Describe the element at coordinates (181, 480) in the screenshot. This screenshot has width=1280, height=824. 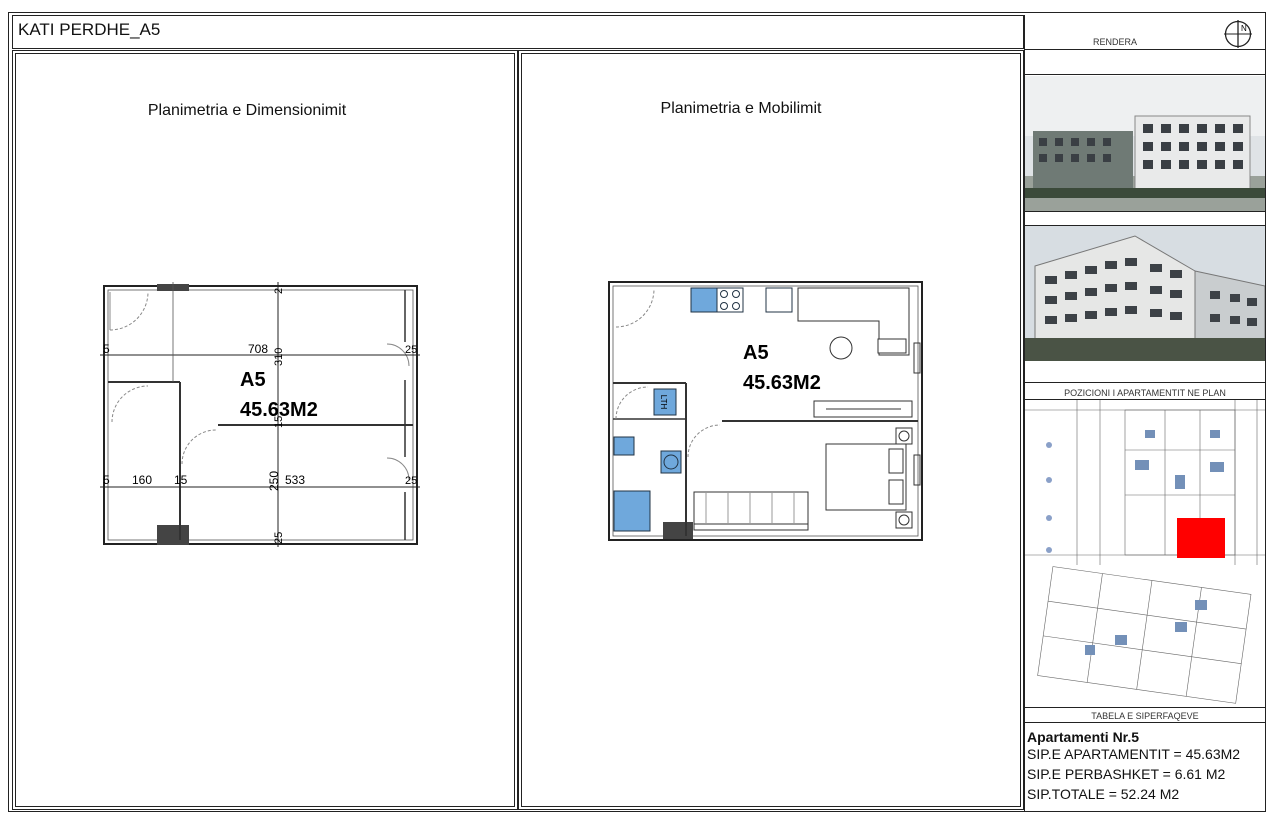
I see `dim-label: 15` at that location.